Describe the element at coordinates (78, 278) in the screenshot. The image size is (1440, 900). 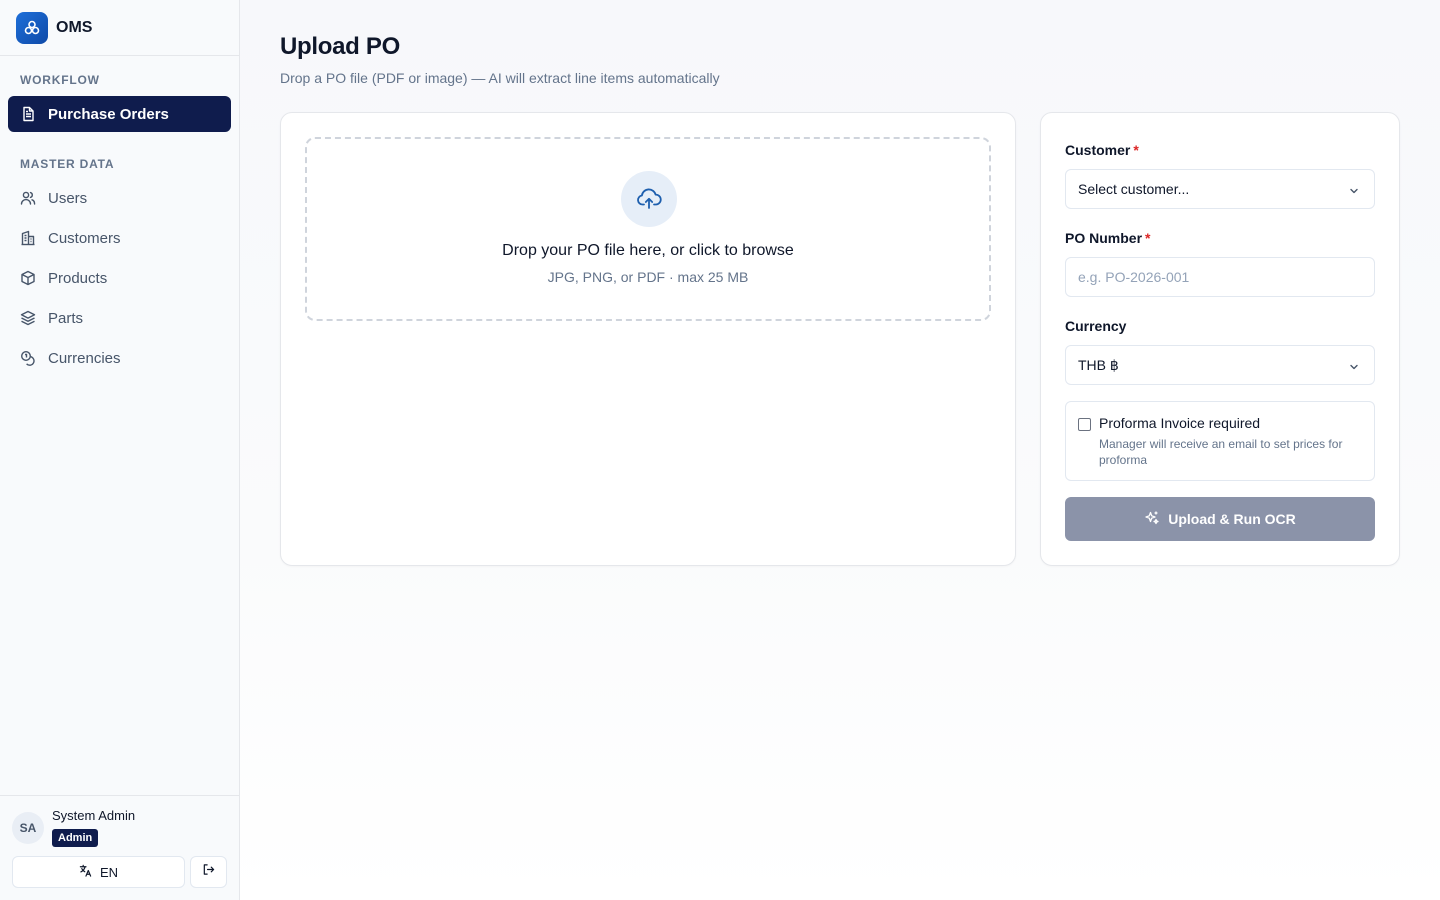
I see `sidebar-item-label: Products` at that location.